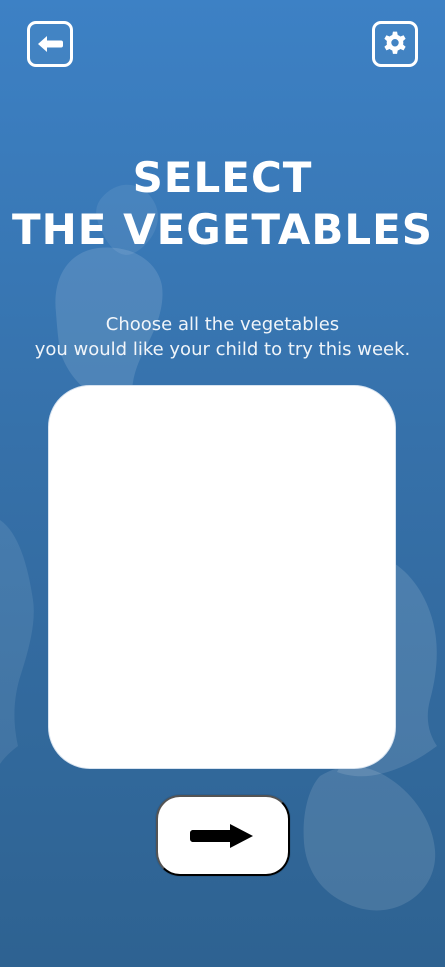 Image resolution: width=445 pixels, height=967 pixels. I want to click on back-arrow-icon, so click(50, 44).